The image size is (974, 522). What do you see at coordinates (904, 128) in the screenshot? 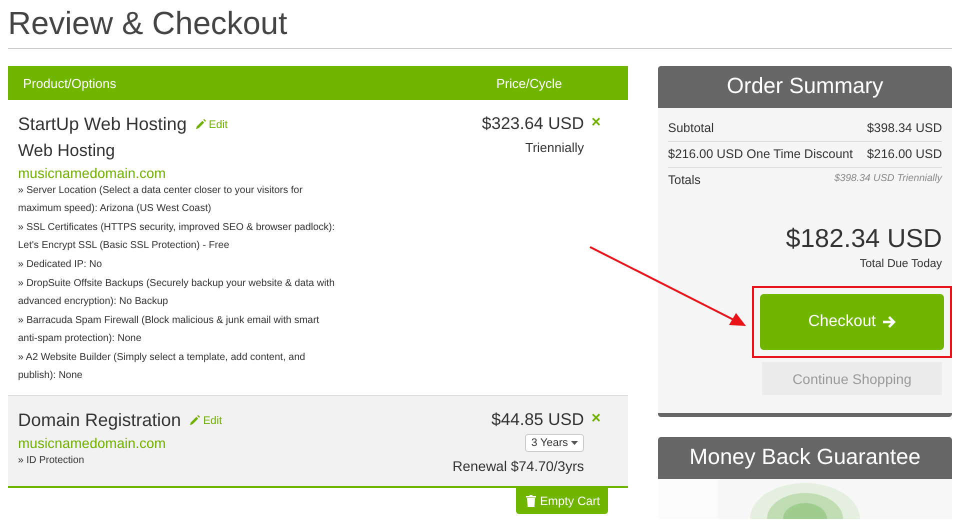
I see `summary-value: $398.34 USD` at bounding box center [904, 128].